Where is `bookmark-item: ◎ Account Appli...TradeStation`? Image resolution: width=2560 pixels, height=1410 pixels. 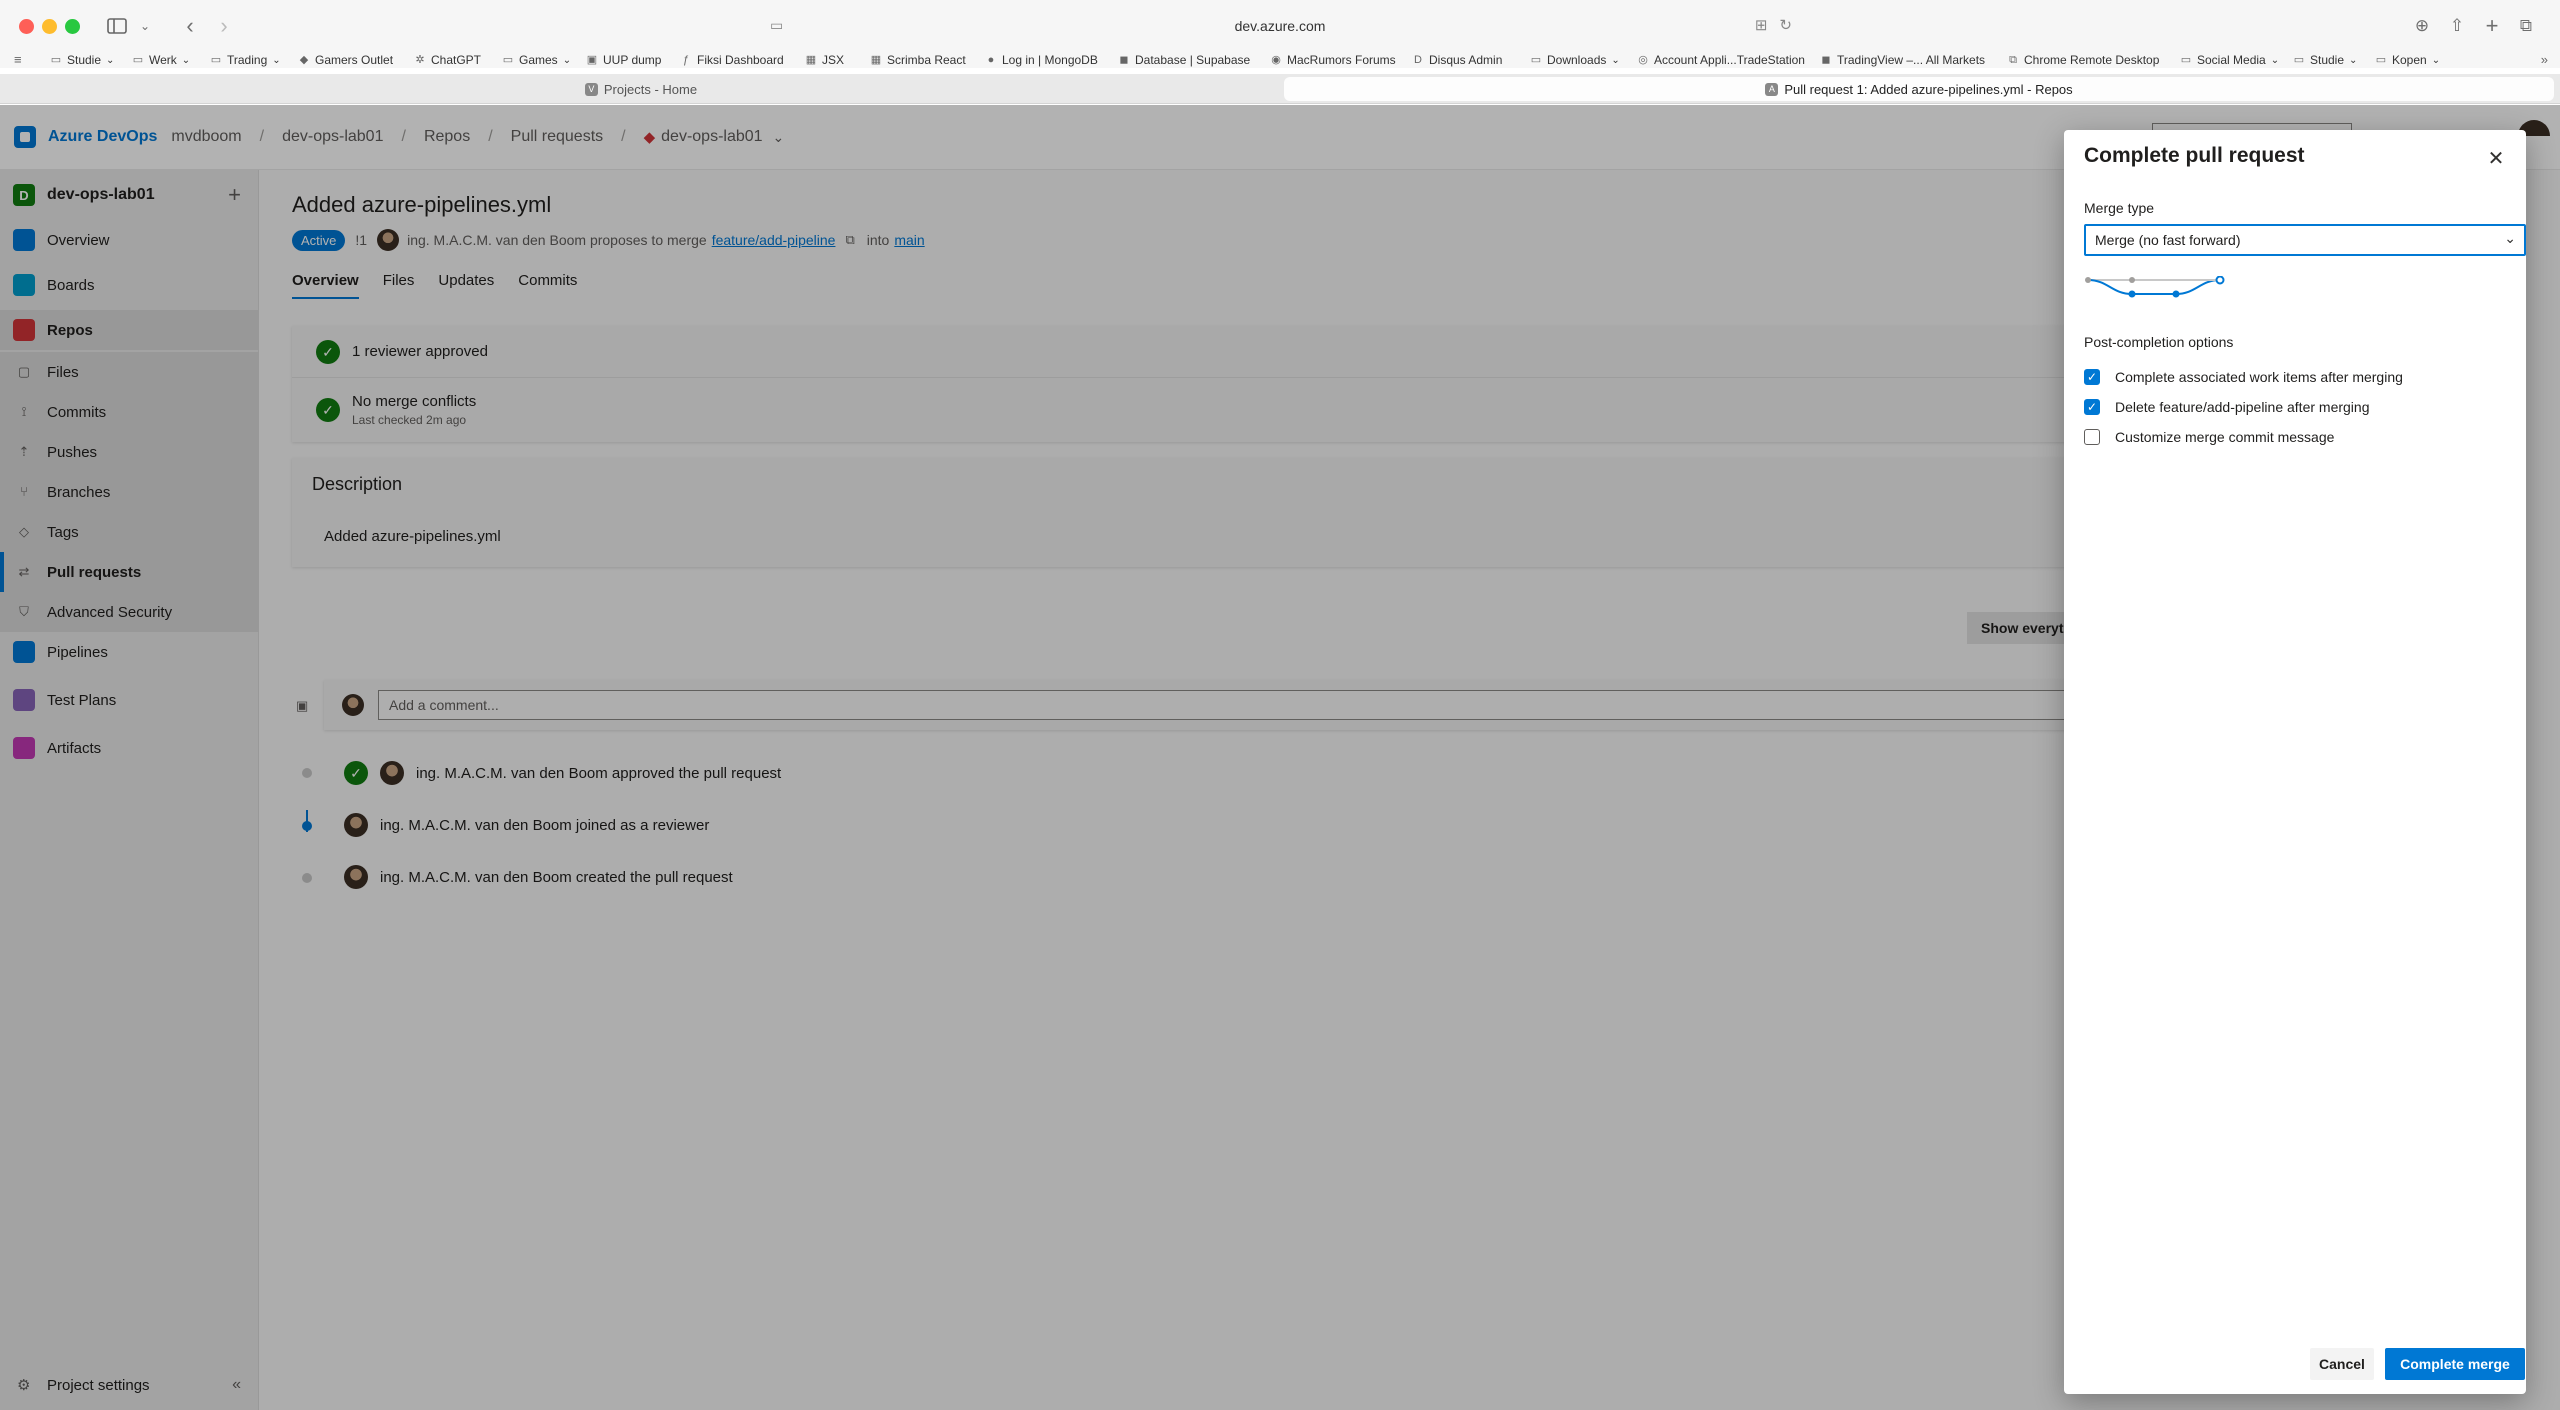 bookmark-item: ◎ Account Appli...TradeStation is located at coordinates (1721, 60).